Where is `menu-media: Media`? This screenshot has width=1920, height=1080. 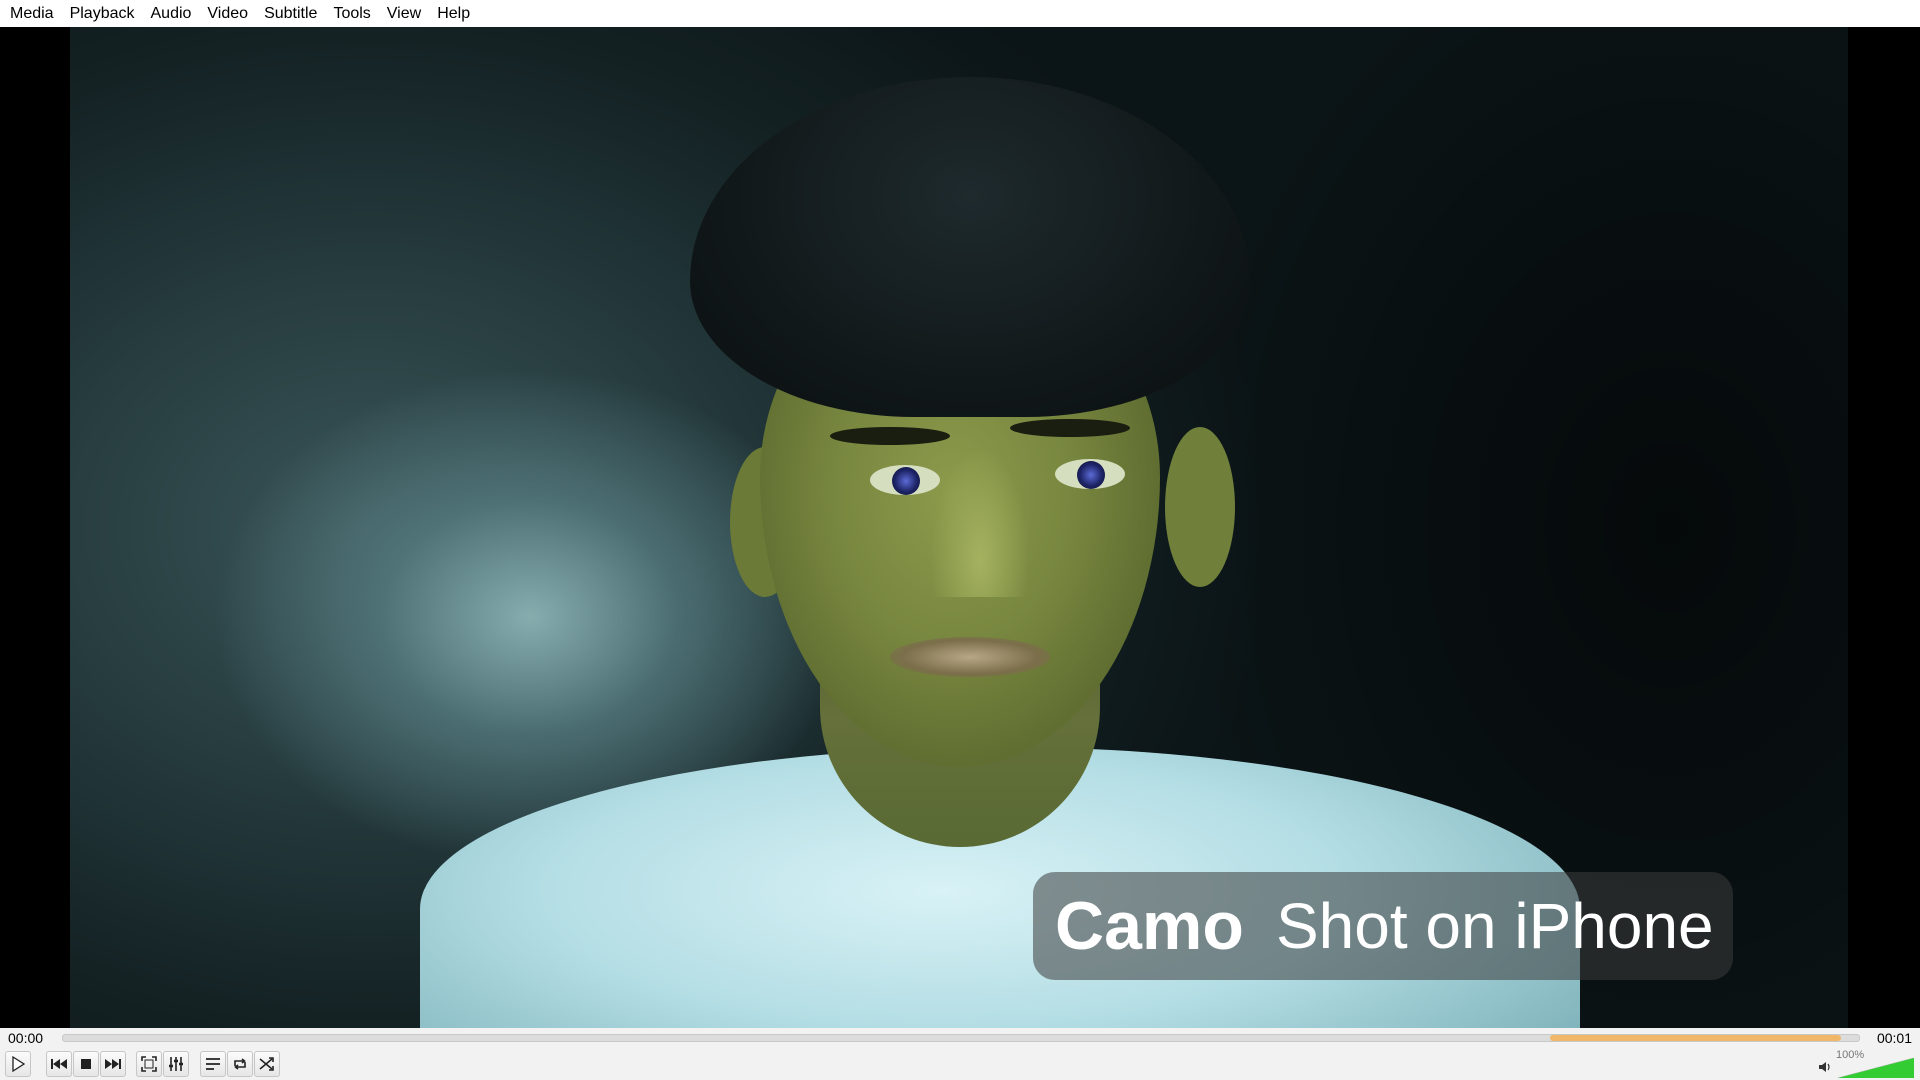 menu-media: Media is located at coordinates (32, 13).